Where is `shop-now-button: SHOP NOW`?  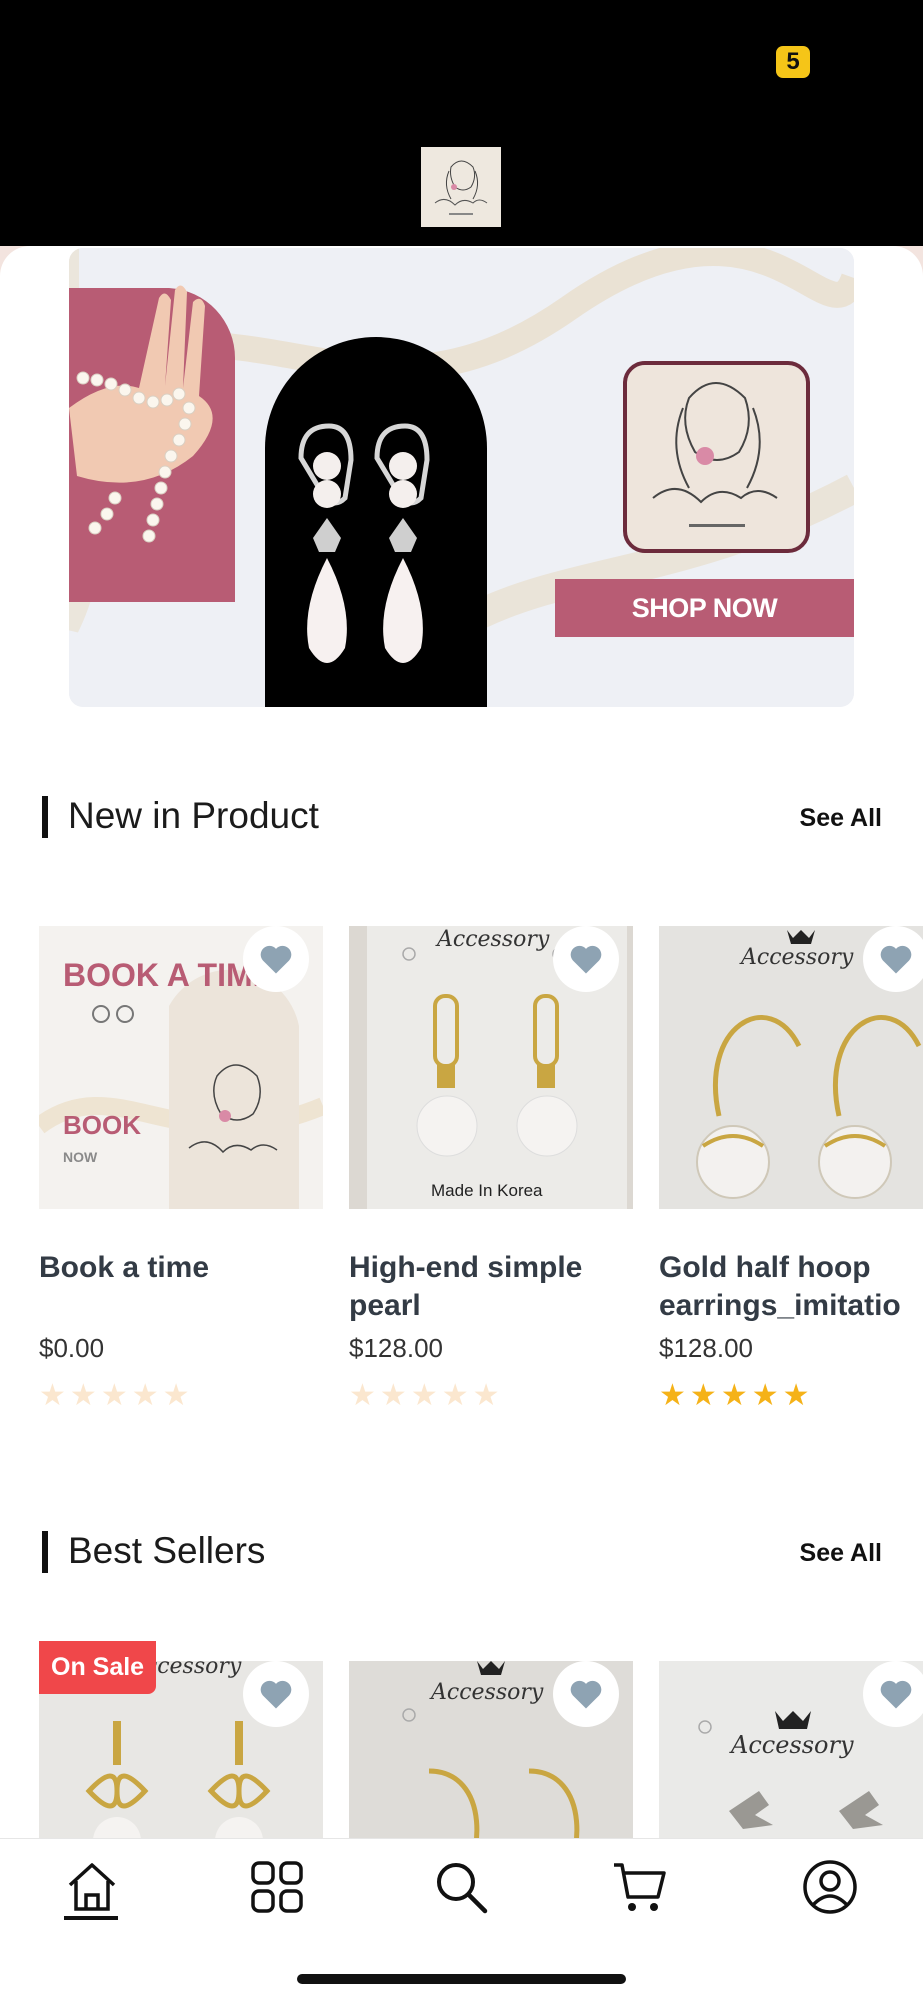 shop-now-button: SHOP NOW is located at coordinates (704, 608).